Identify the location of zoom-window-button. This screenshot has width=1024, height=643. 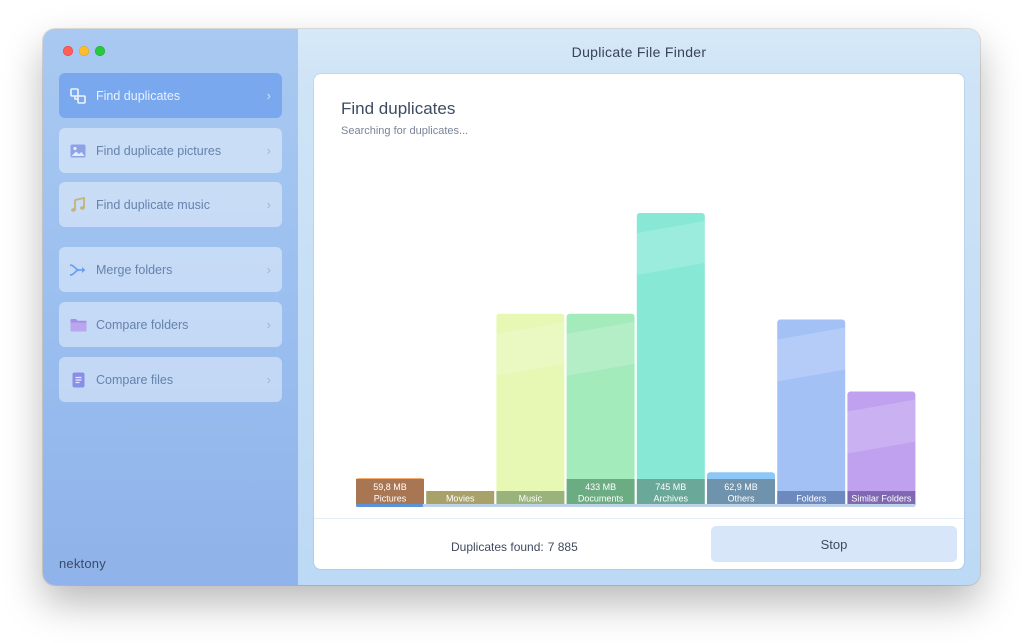
(100, 51).